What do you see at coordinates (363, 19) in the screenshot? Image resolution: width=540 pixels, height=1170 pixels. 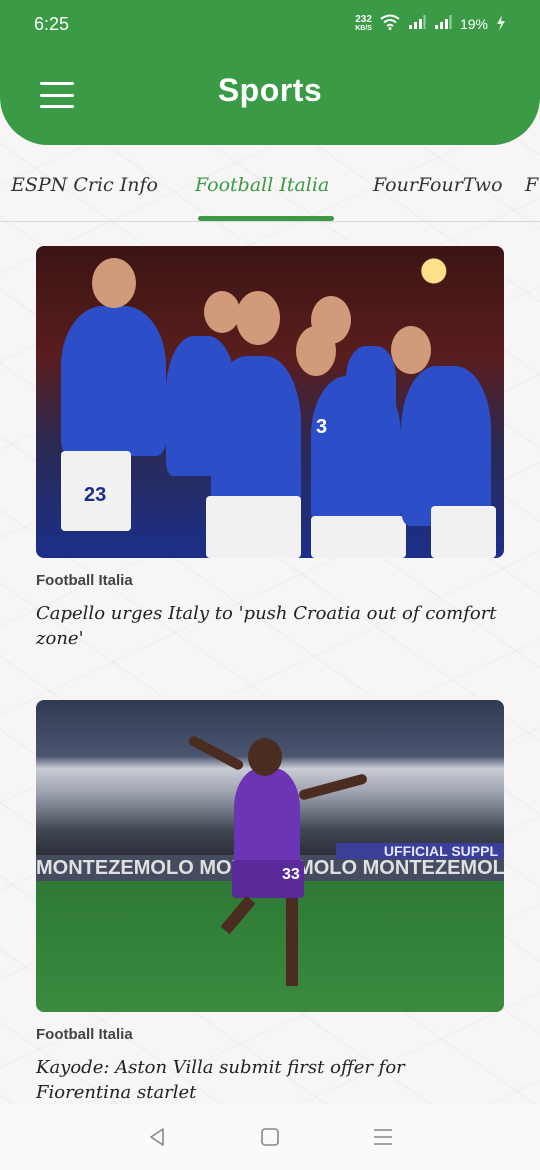 I see `network-speed-value: 232` at bounding box center [363, 19].